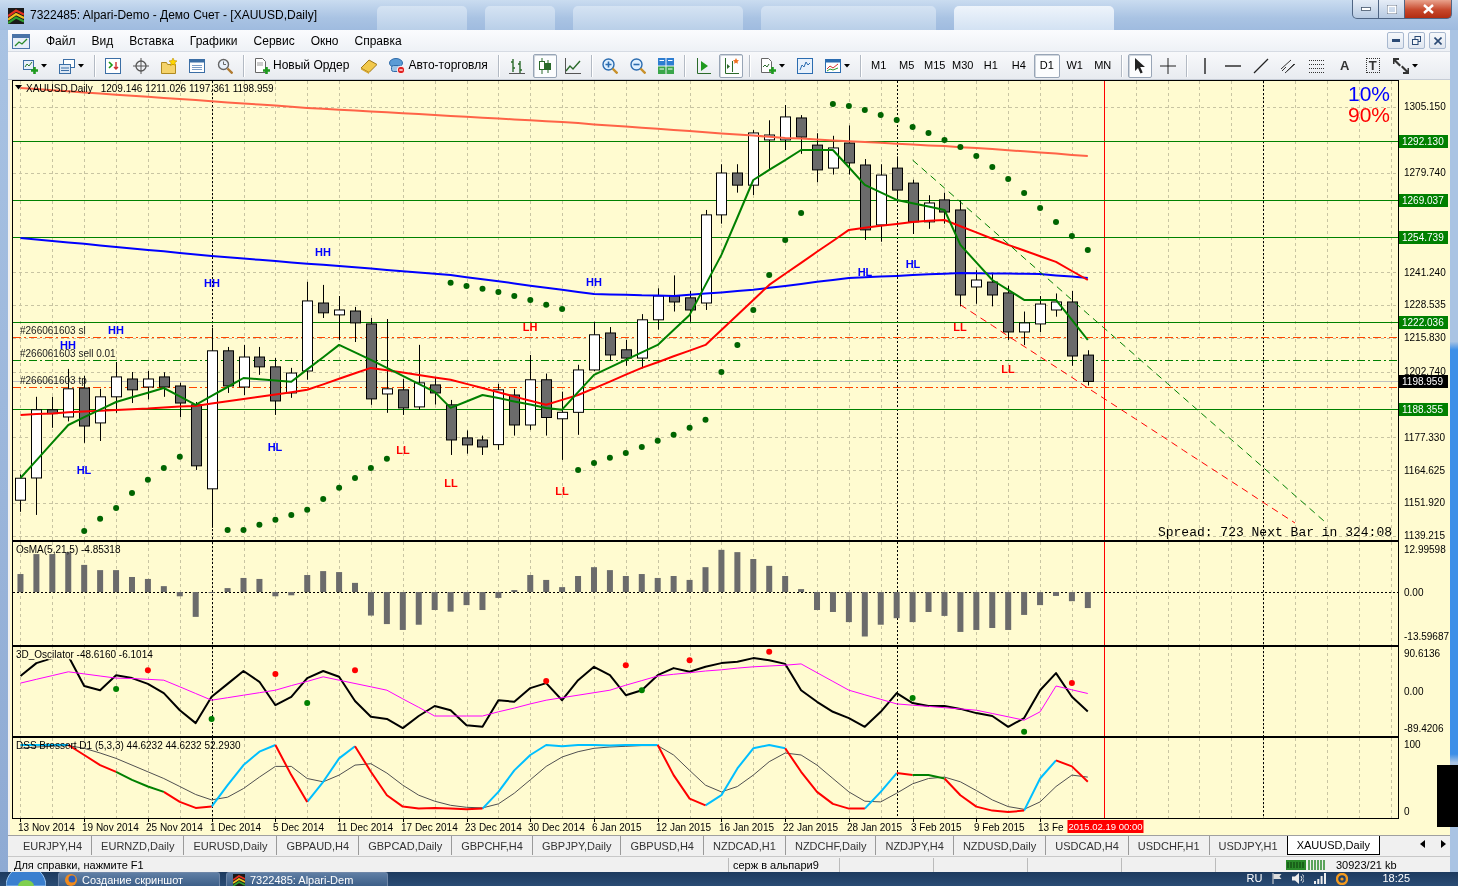 This screenshot has height=886, width=1458. I want to click on menu-item: Вид, so click(102, 40).